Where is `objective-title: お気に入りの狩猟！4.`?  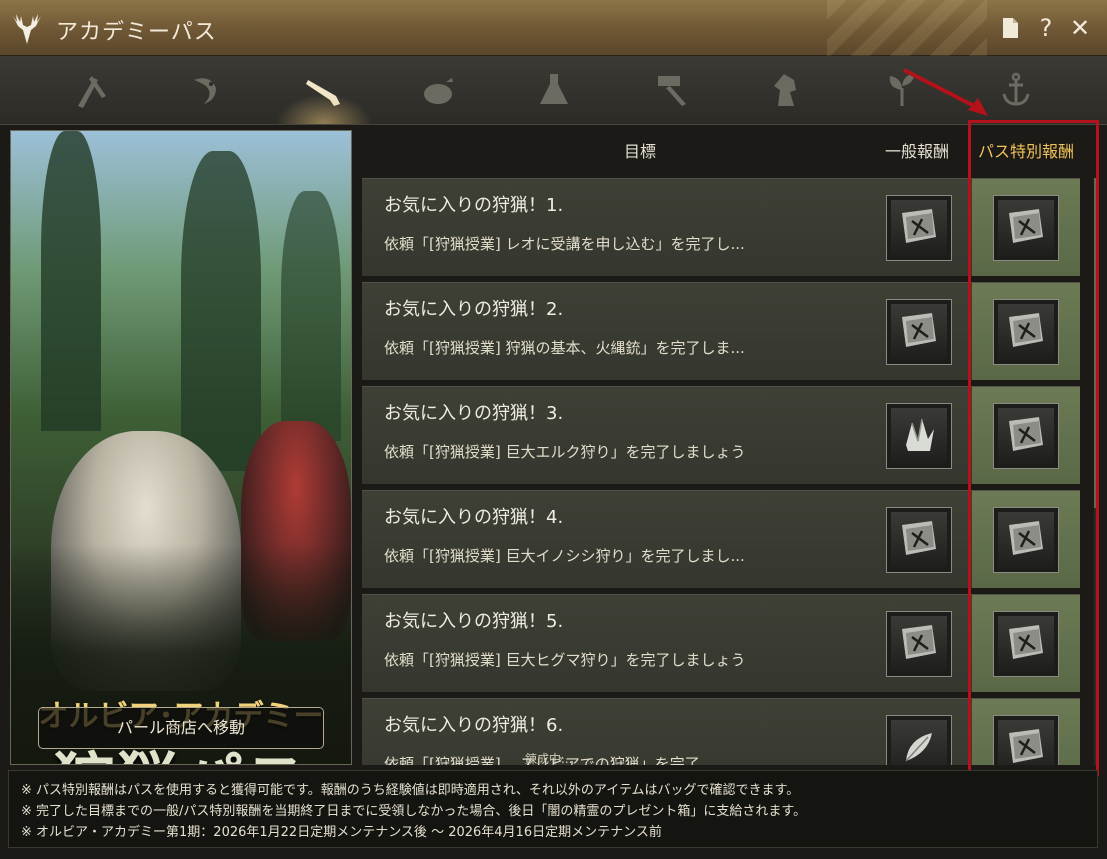
objective-title: お気に入りの狩猟！4. is located at coordinates (474, 517).